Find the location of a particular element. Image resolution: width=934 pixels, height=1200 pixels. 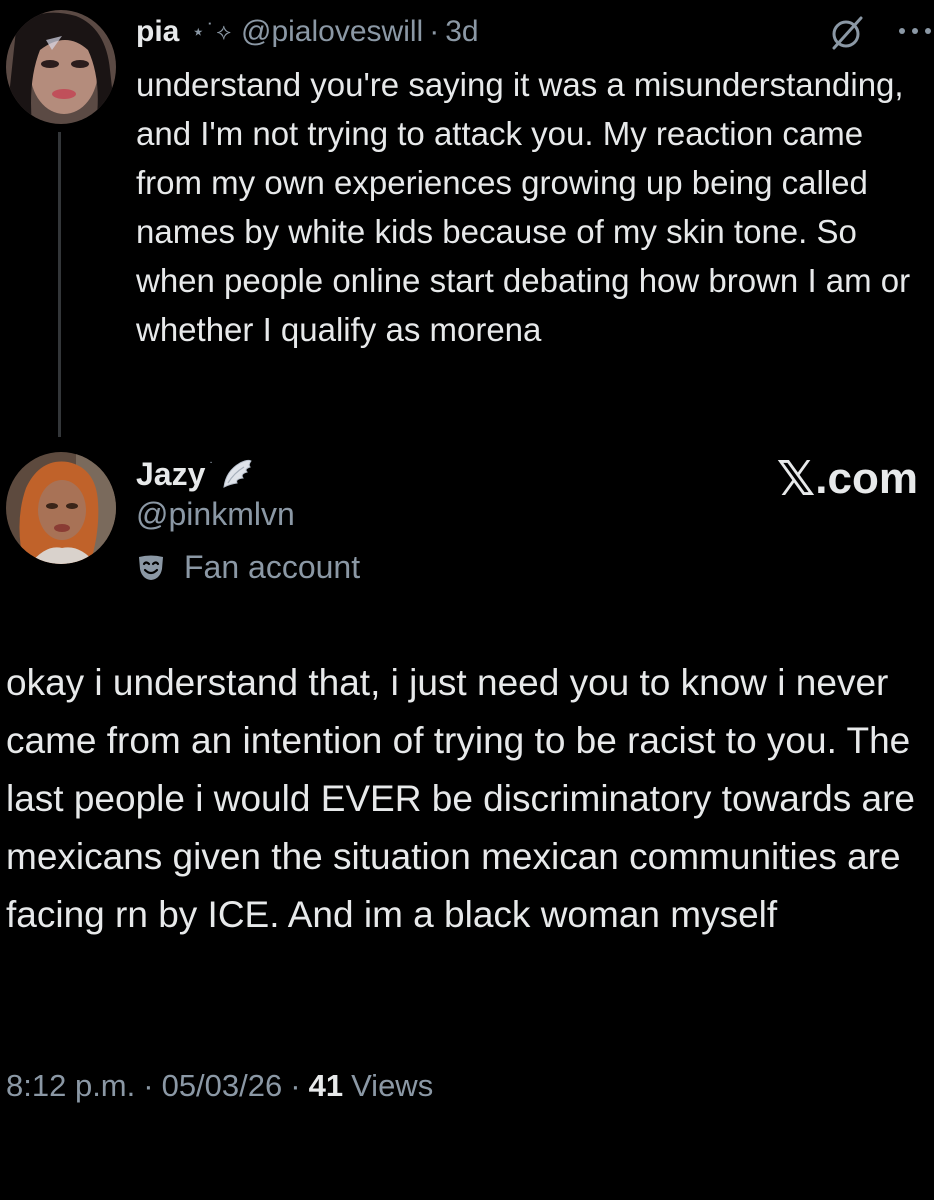

parent-name-decoration: ⋆˙⟡ is located at coordinates (212, 31).